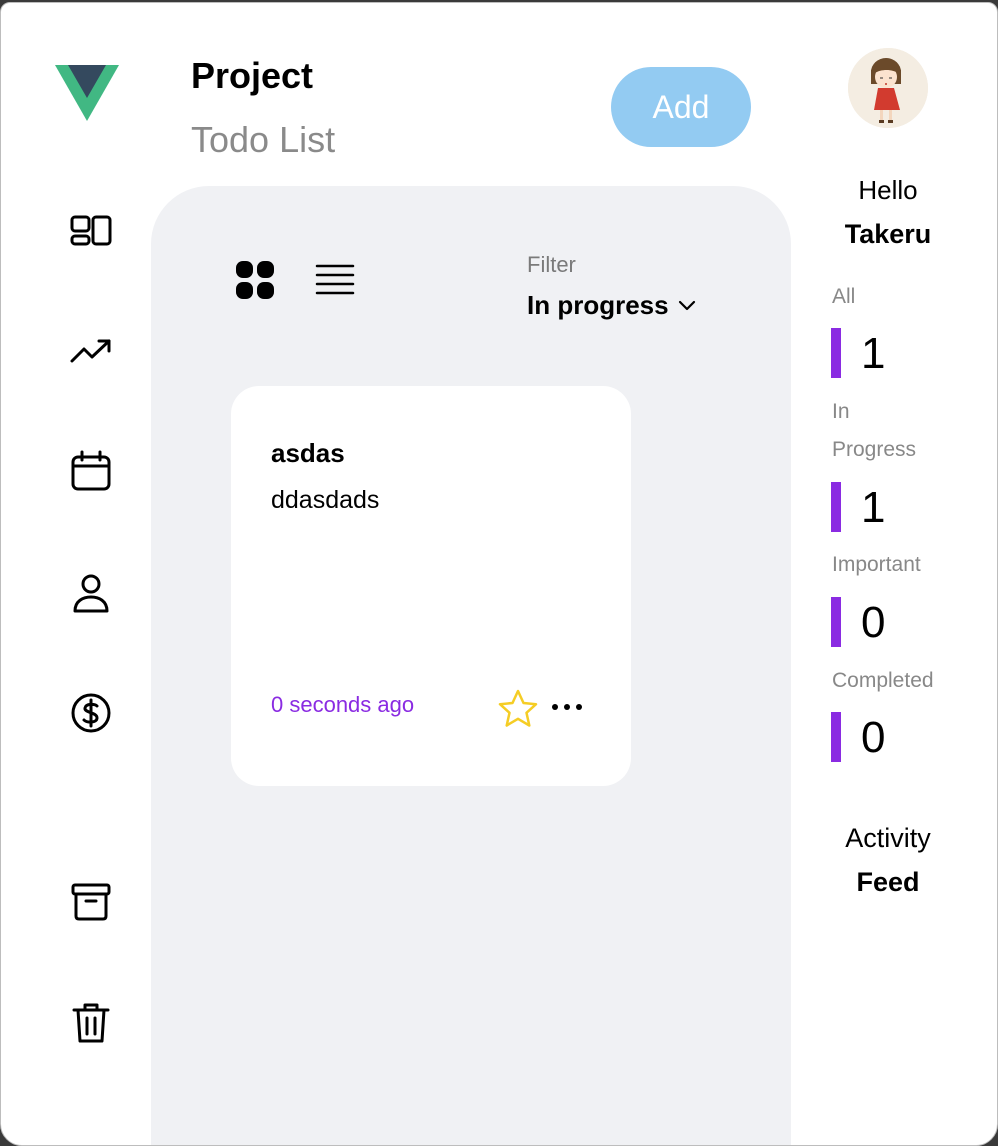 This screenshot has width=998, height=1146. I want to click on stat-value-important: 0, so click(873, 622).